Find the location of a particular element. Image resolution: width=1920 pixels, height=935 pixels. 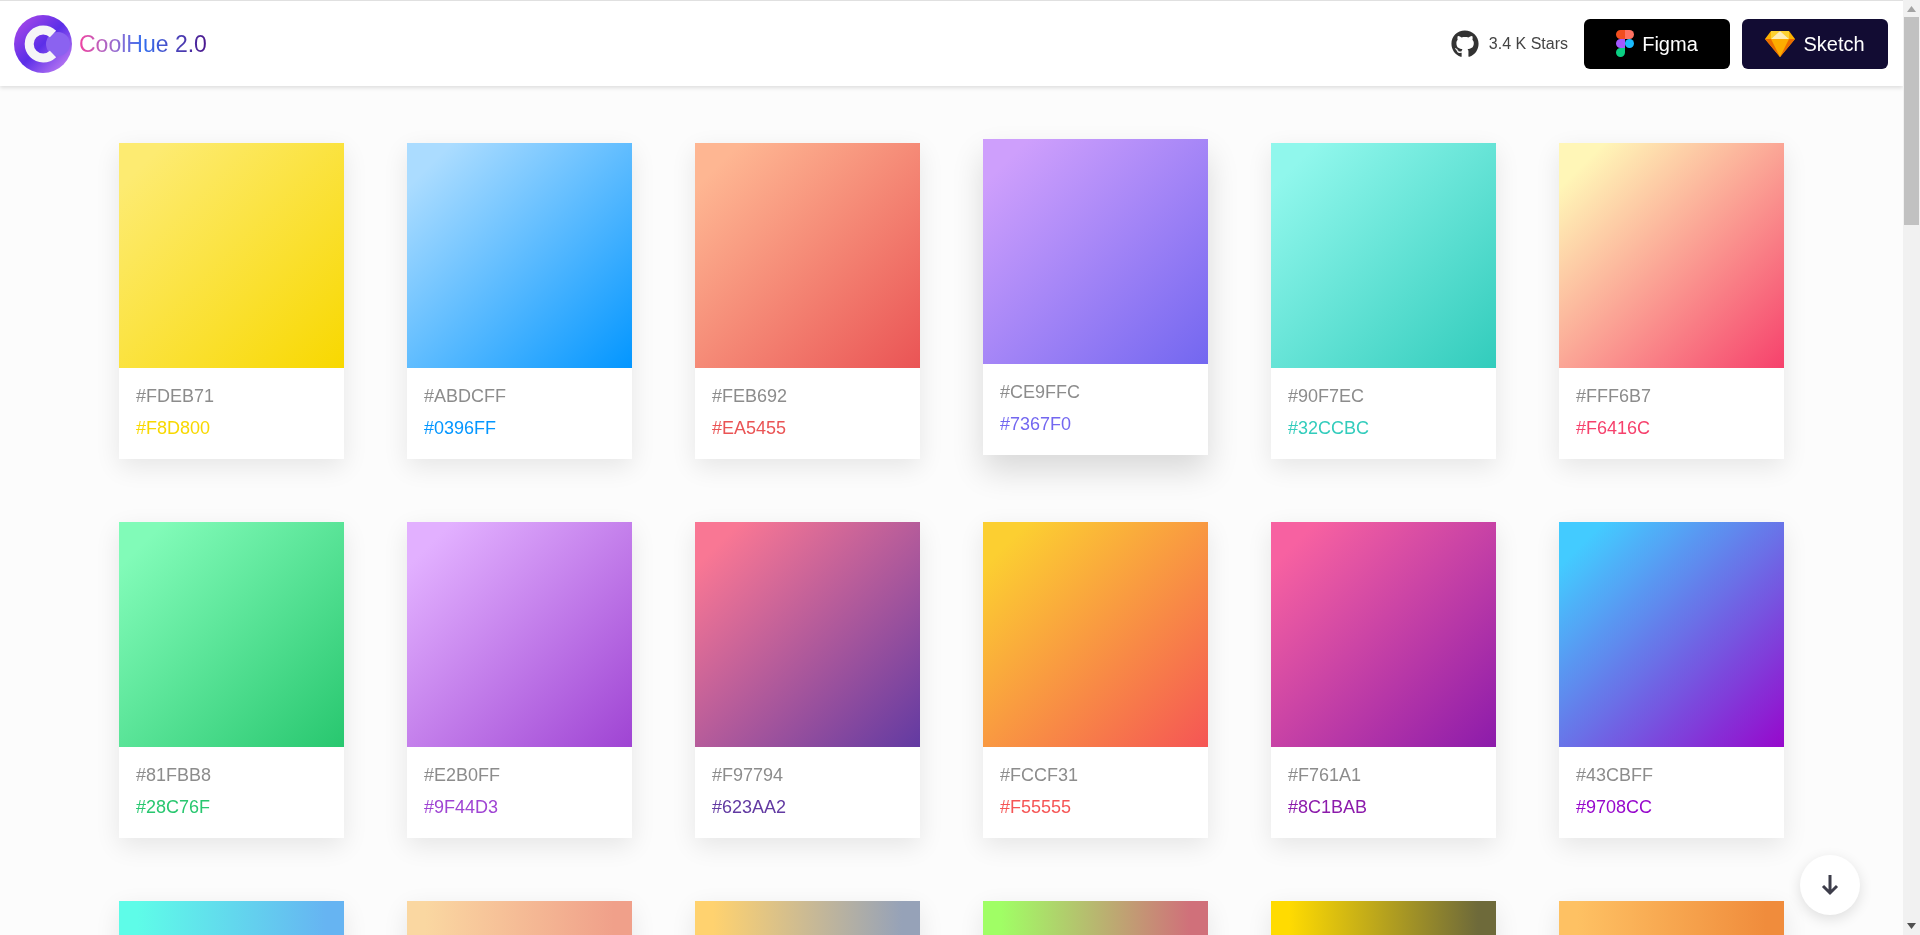

sketch-button: Sketch is located at coordinates (1815, 43).